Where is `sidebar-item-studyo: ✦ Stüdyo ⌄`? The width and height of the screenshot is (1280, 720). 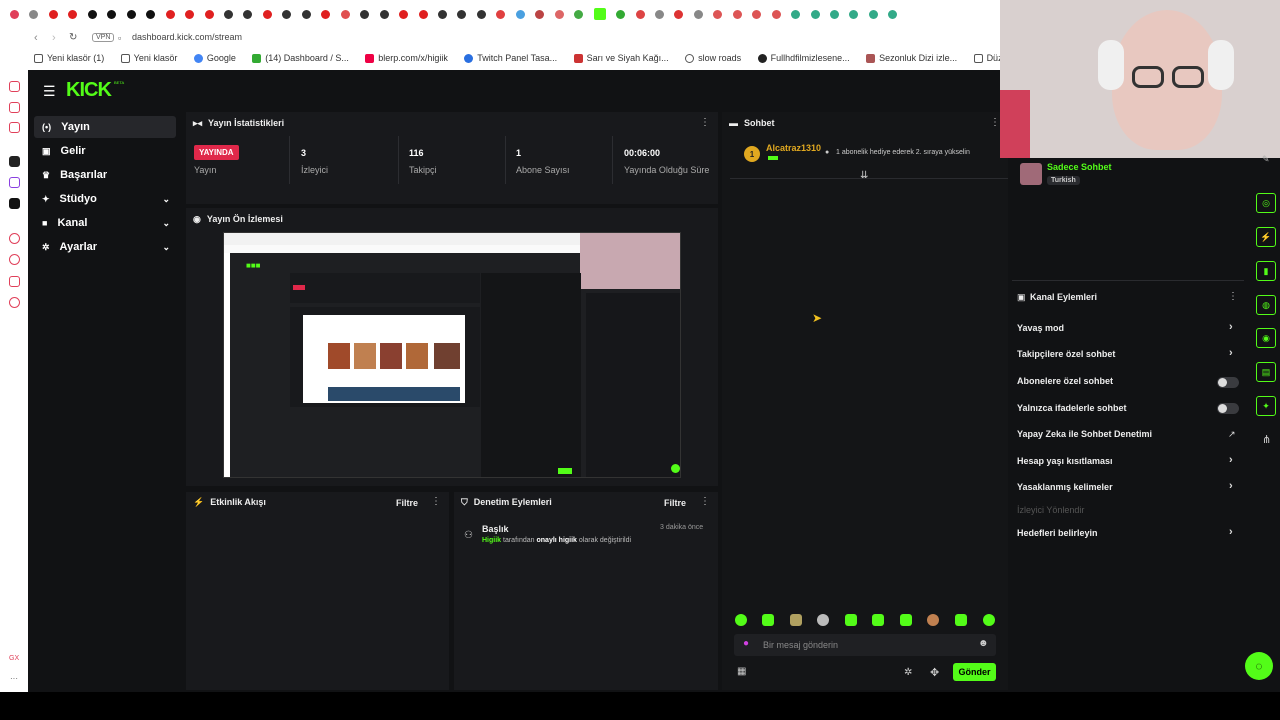
sidebar-item-studyo: ✦ Stüdyo ⌄ is located at coordinates (105, 199).